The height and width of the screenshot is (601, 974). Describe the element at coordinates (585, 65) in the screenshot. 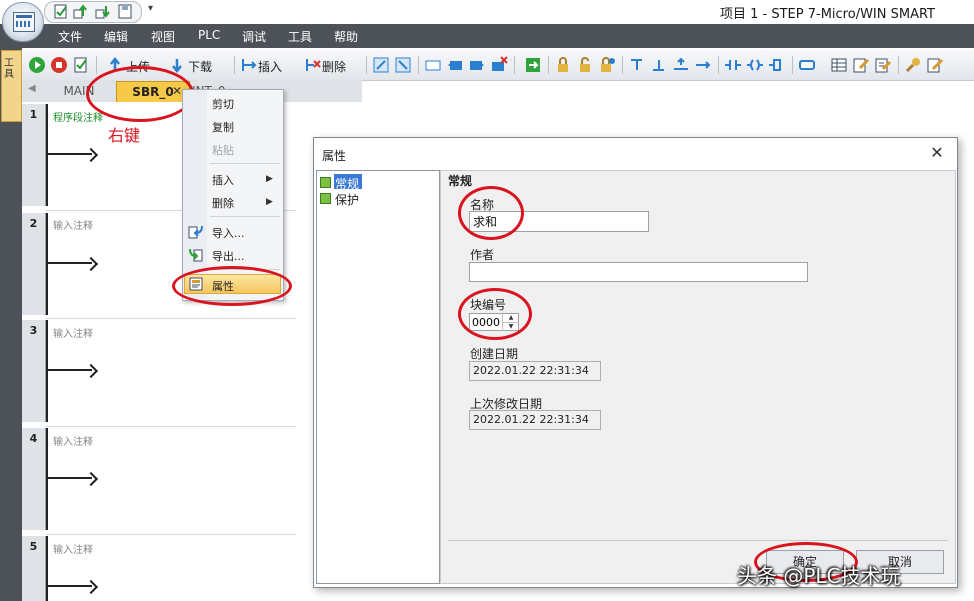

I see `unlock-icon` at that location.